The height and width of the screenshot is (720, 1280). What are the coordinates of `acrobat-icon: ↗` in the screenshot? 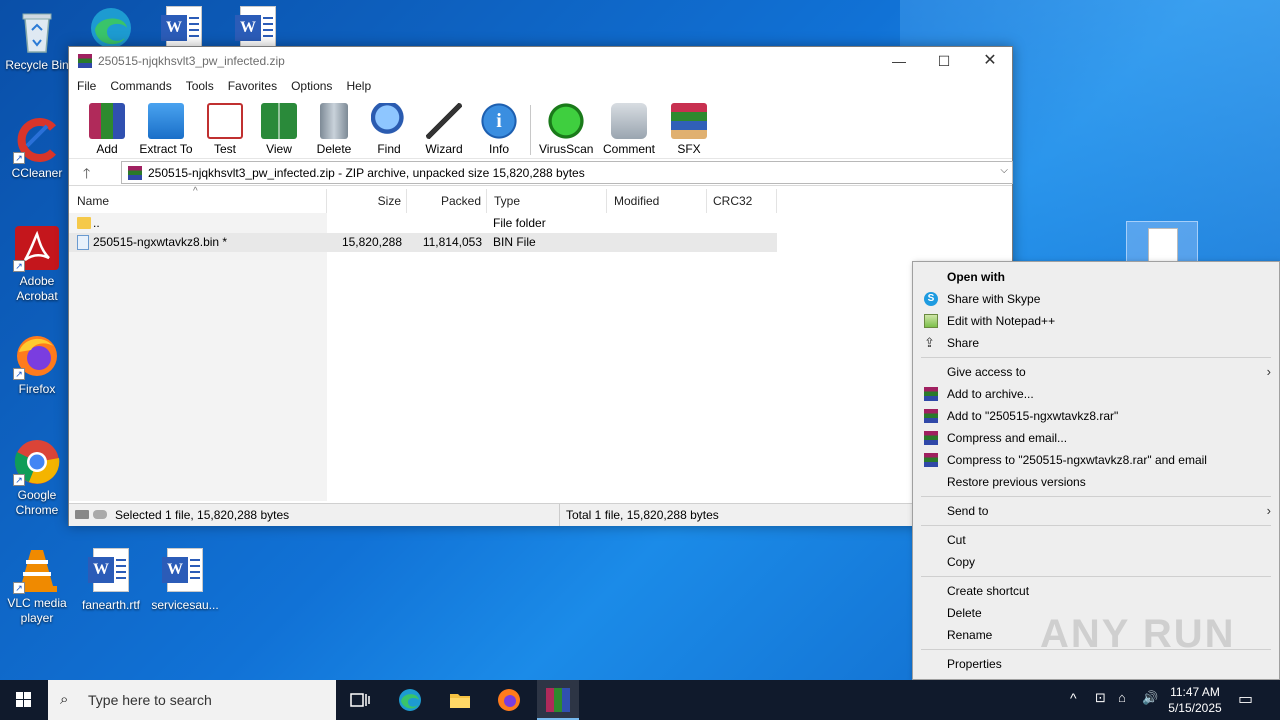 It's located at (37, 248).